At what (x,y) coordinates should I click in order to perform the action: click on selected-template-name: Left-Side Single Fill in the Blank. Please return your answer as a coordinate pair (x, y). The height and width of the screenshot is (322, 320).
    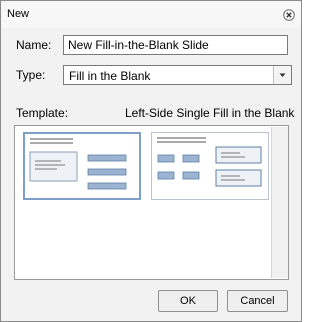
    Looking at the image, I should click on (210, 113).